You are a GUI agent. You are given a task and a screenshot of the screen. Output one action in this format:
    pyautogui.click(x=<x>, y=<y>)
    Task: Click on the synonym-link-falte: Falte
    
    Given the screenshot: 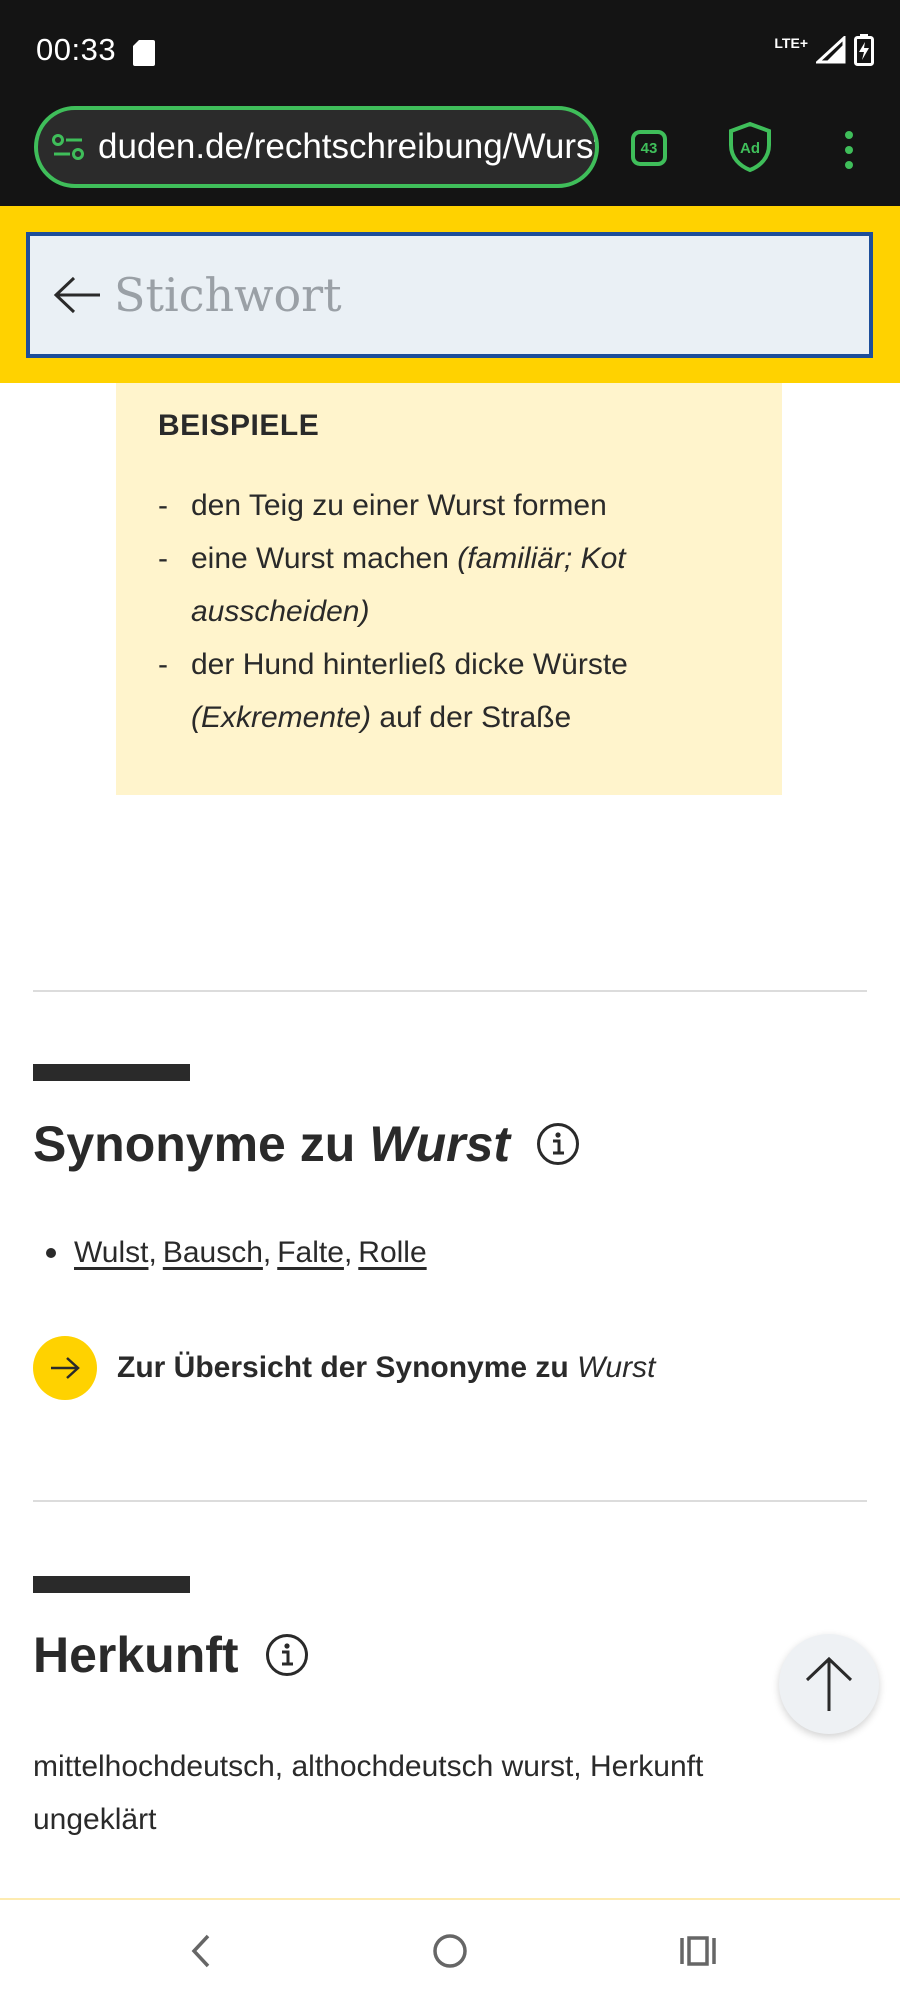 What is the action you would take?
    pyautogui.click(x=310, y=1253)
    